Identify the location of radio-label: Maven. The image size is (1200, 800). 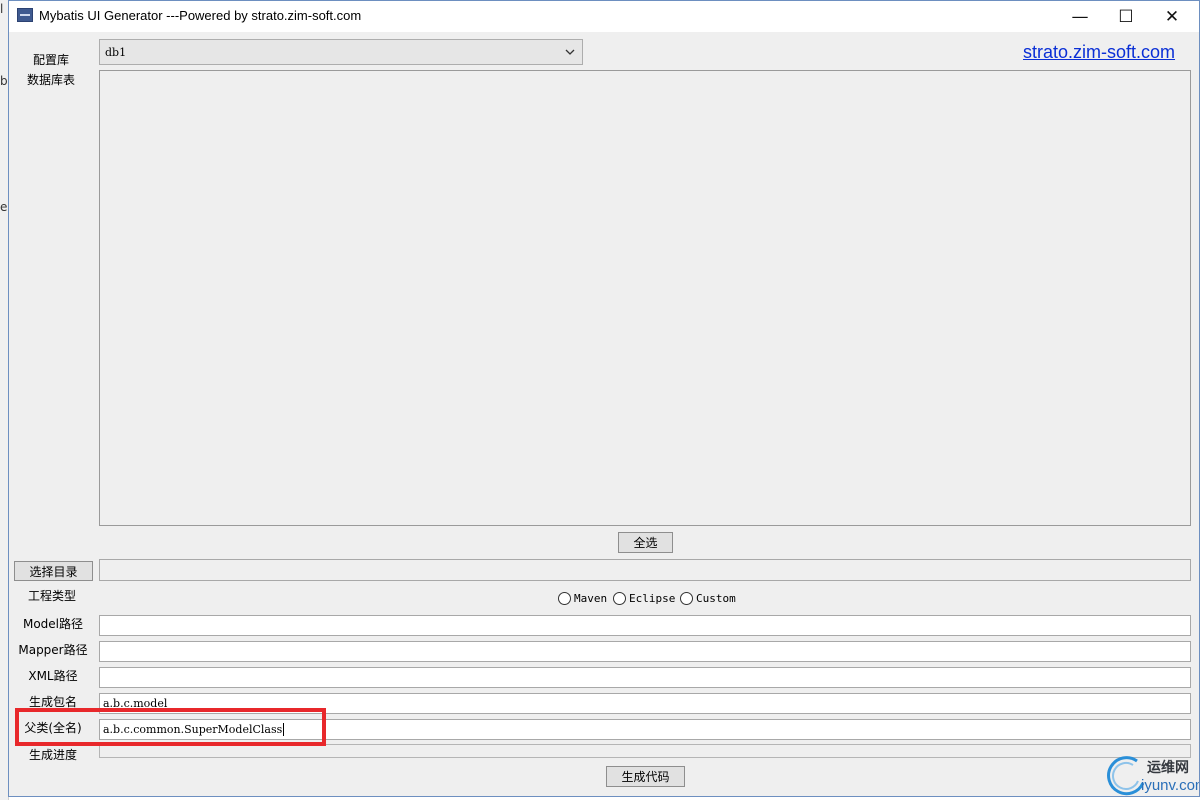
(591, 598).